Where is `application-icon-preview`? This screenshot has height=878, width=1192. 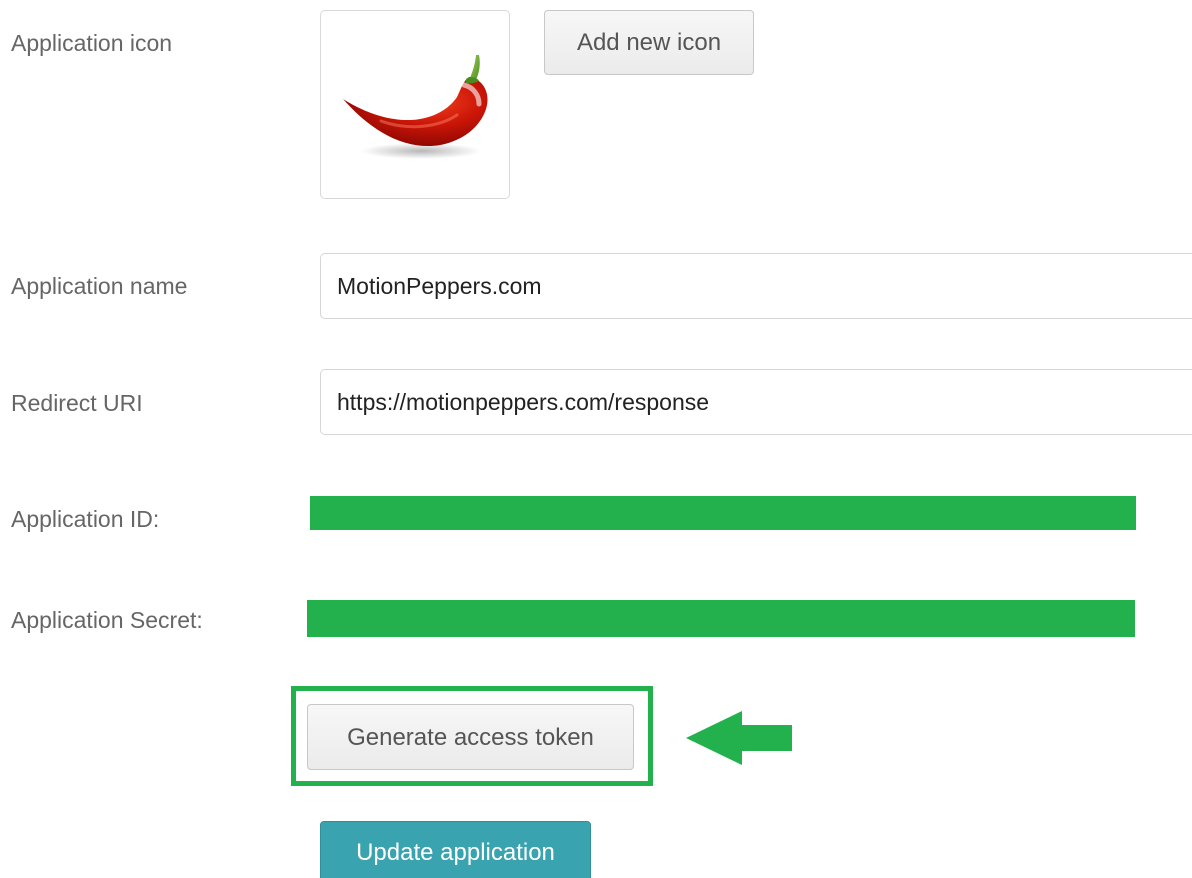
application-icon-preview is located at coordinates (415, 104).